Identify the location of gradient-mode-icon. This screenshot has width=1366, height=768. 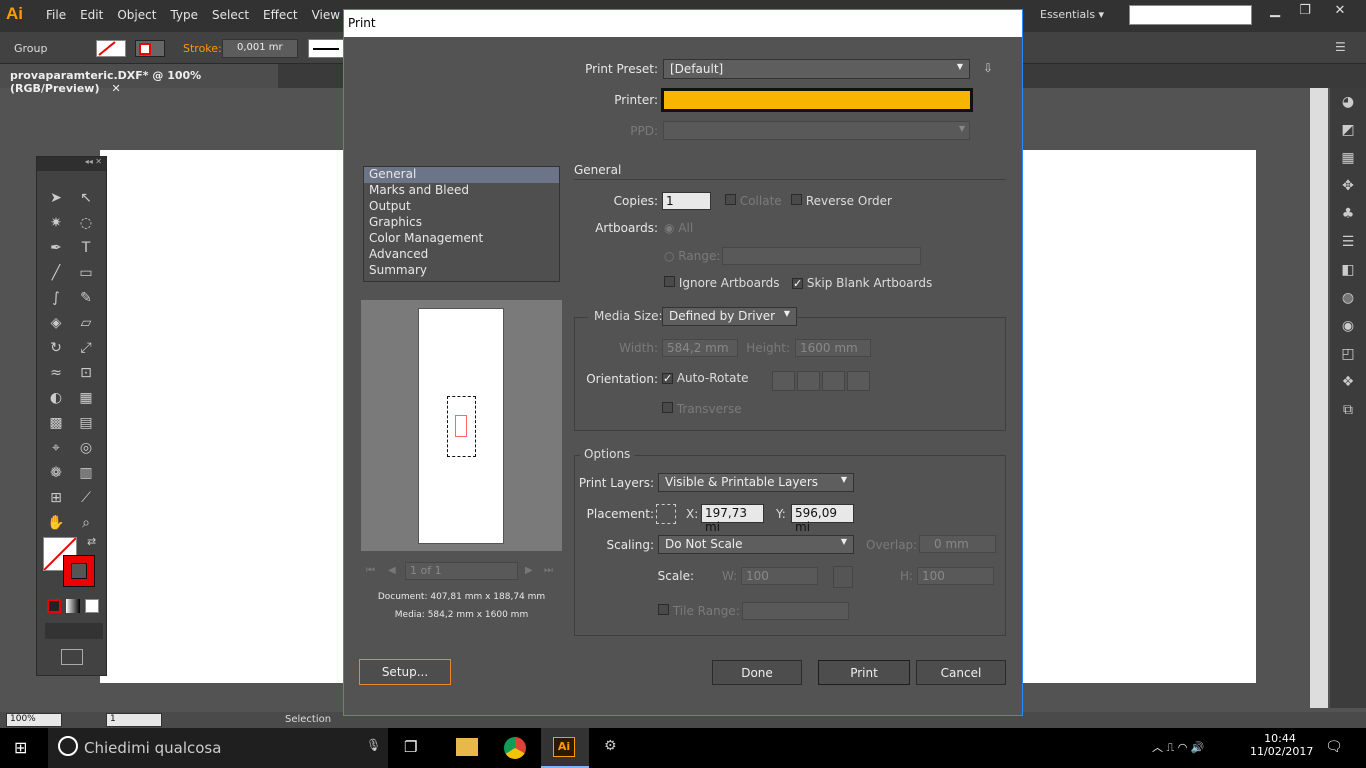
(73, 606).